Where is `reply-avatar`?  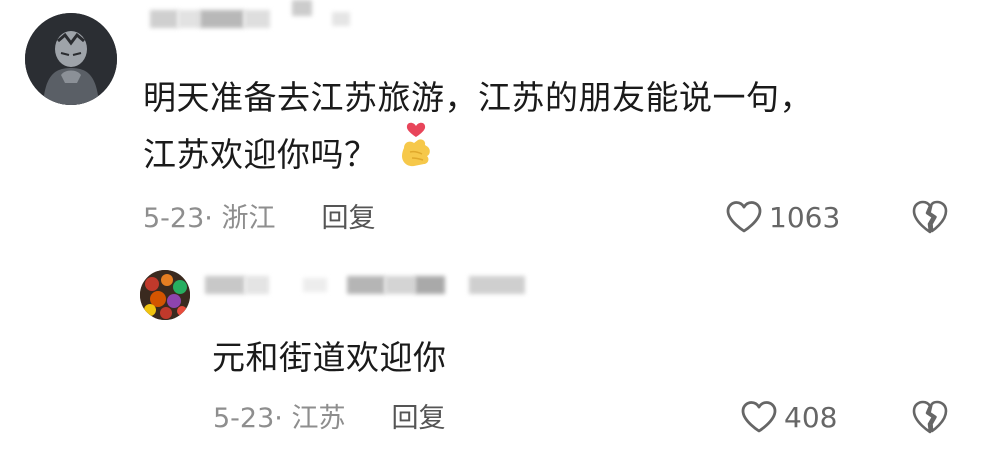 reply-avatar is located at coordinates (165, 295).